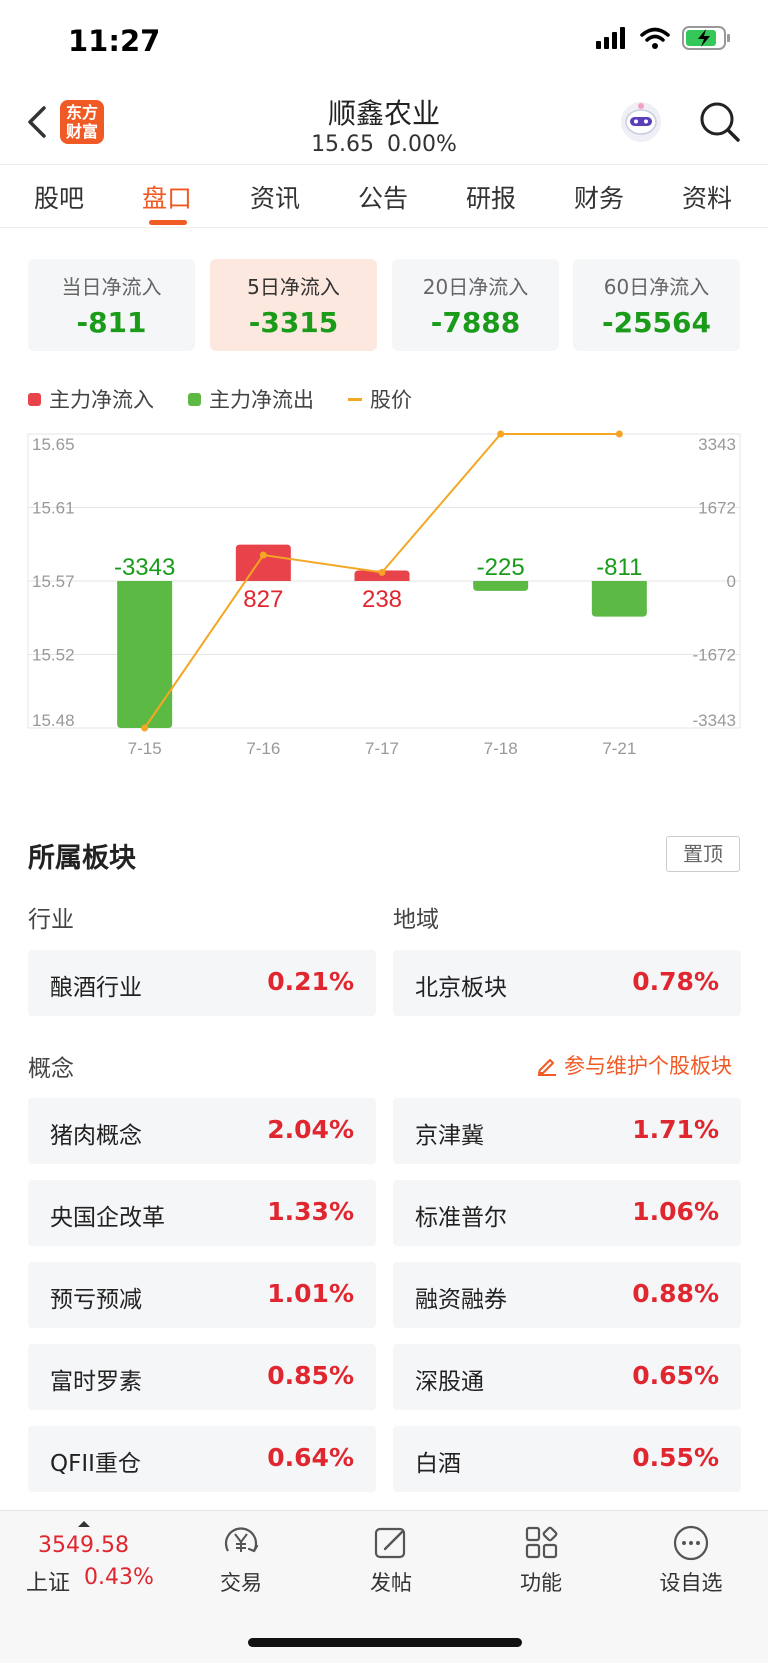  Describe the element at coordinates (384, 44) in the screenshot. I see `status-bar: 11:27` at that location.